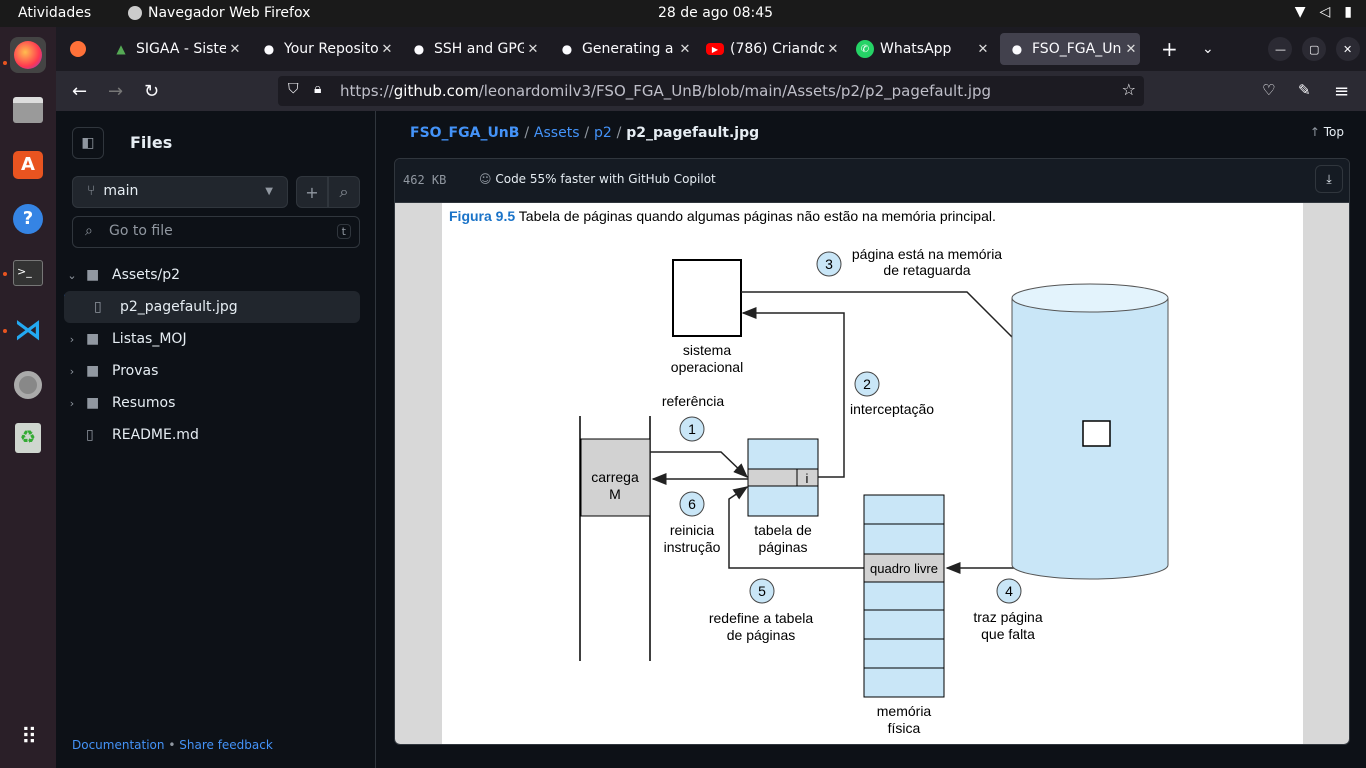  What do you see at coordinates (212, 339) in the screenshot?
I see `tree-folder-listas-moj: › ■ Listas_MOJ` at bounding box center [212, 339].